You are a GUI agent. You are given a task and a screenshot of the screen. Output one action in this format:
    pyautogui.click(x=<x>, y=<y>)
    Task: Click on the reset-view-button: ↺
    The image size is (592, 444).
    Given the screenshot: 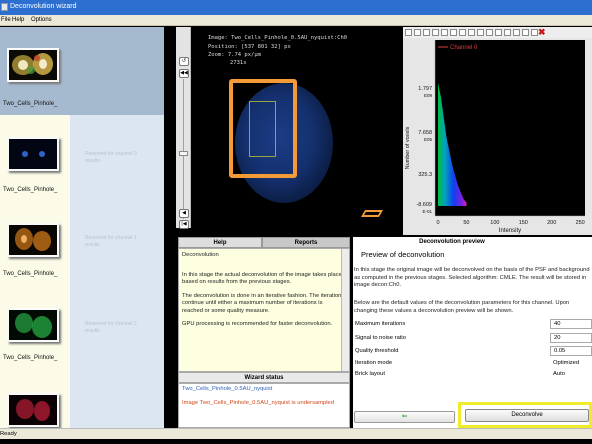 What is the action you would take?
    pyautogui.click(x=184, y=61)
    